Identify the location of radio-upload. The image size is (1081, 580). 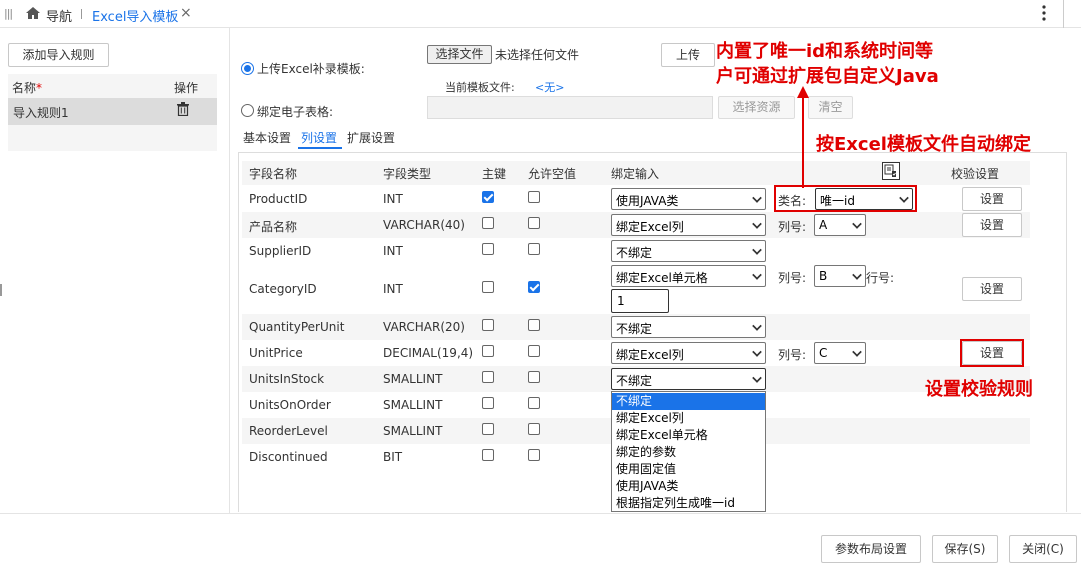
(247, 68).